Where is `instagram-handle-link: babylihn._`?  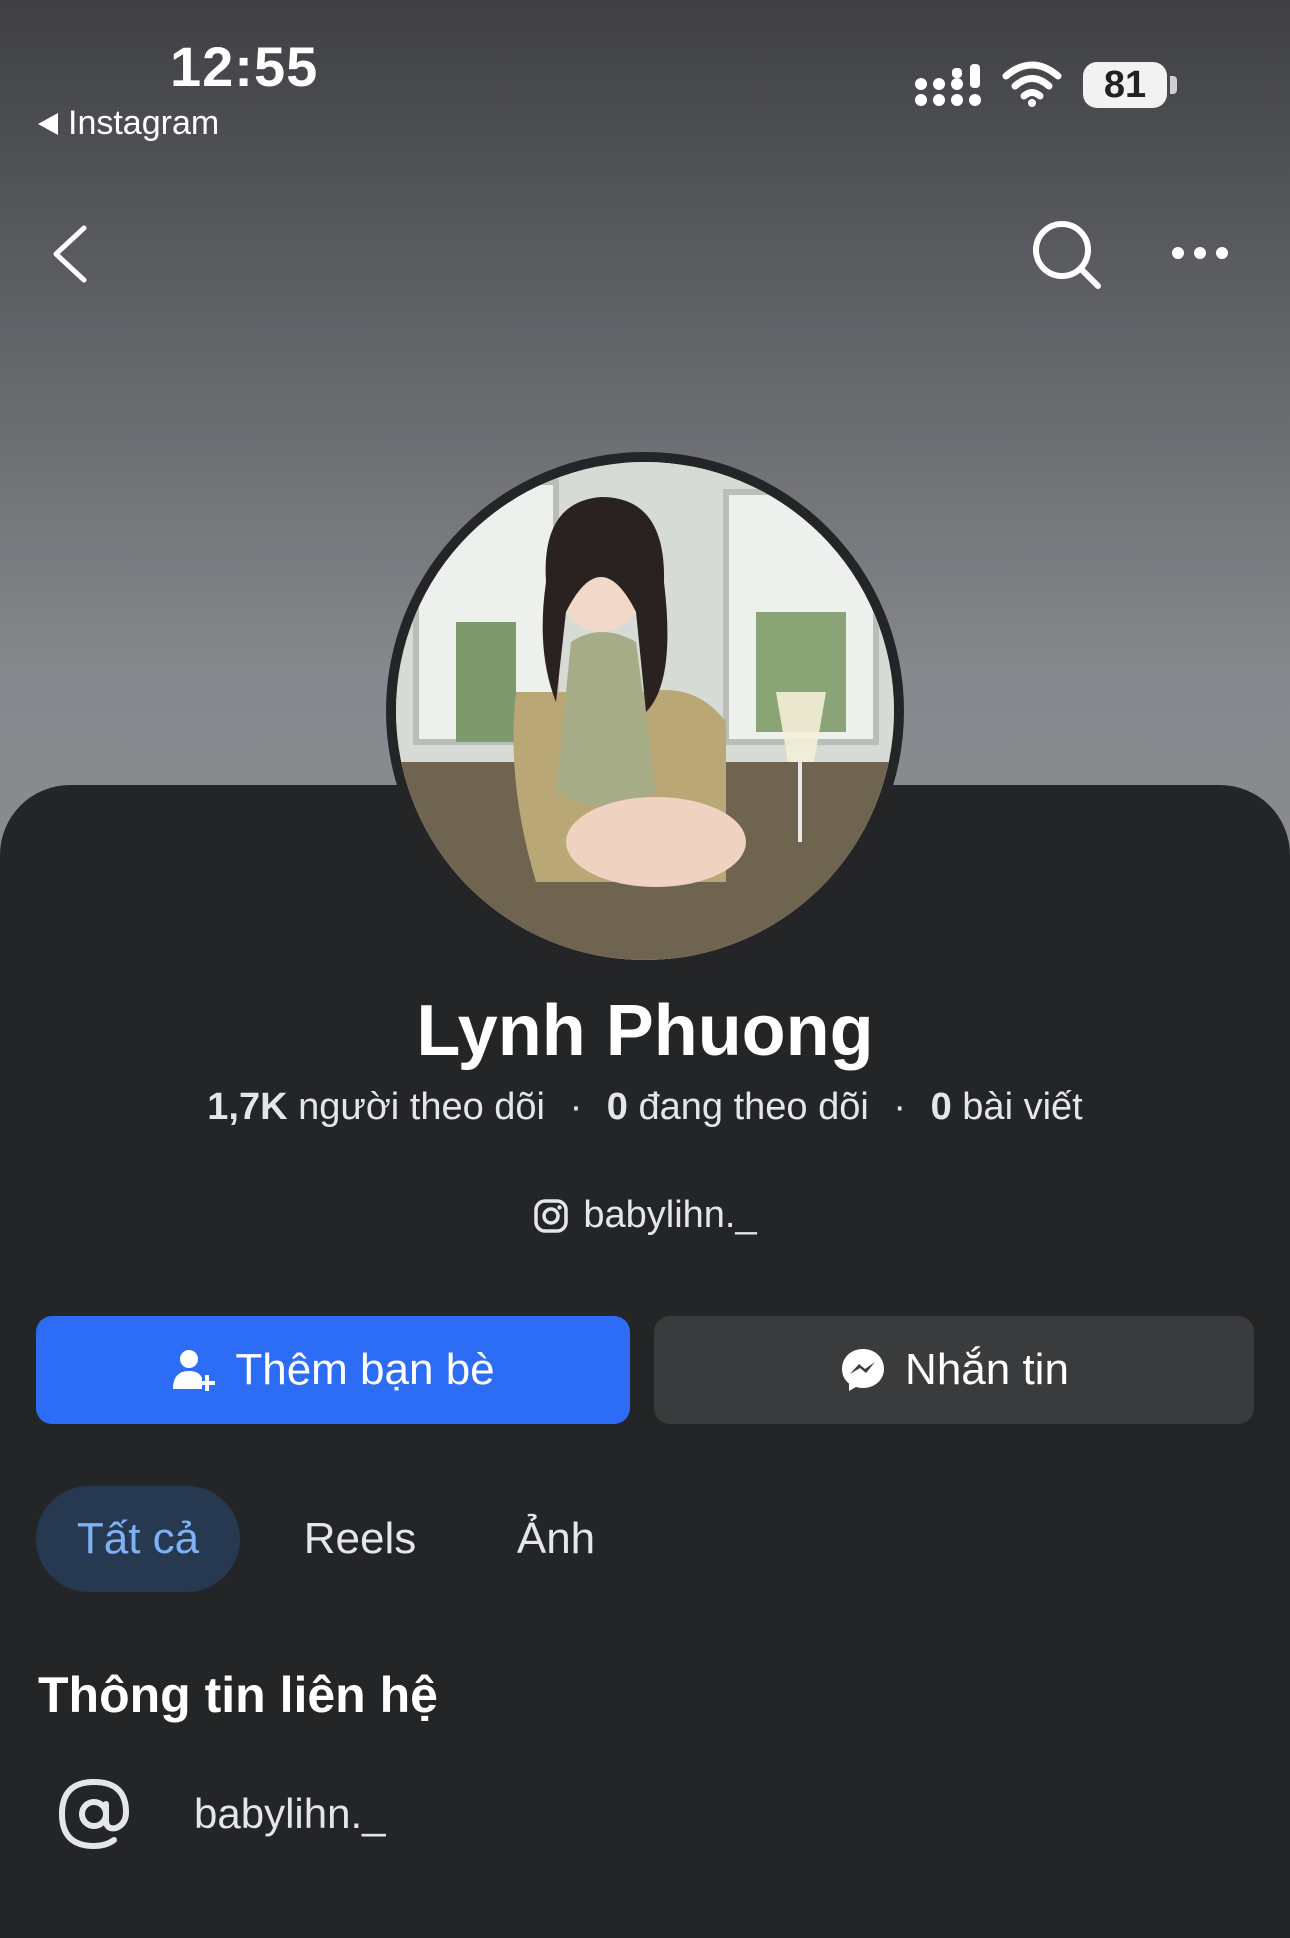
instagram-handle-link: babylihn._ is located at coordinates (645, 1215).